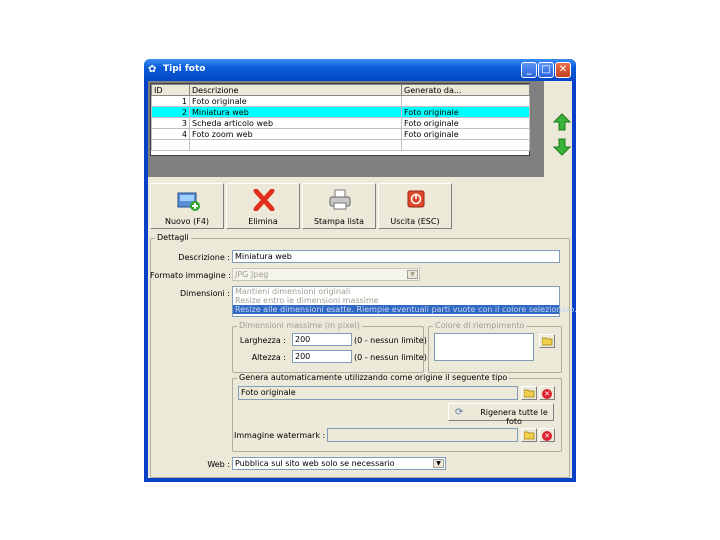 The height and width of the screenshot is (540, 720). I want to click on formato-select: JPG Jpeg ▼, so click(326, 274).